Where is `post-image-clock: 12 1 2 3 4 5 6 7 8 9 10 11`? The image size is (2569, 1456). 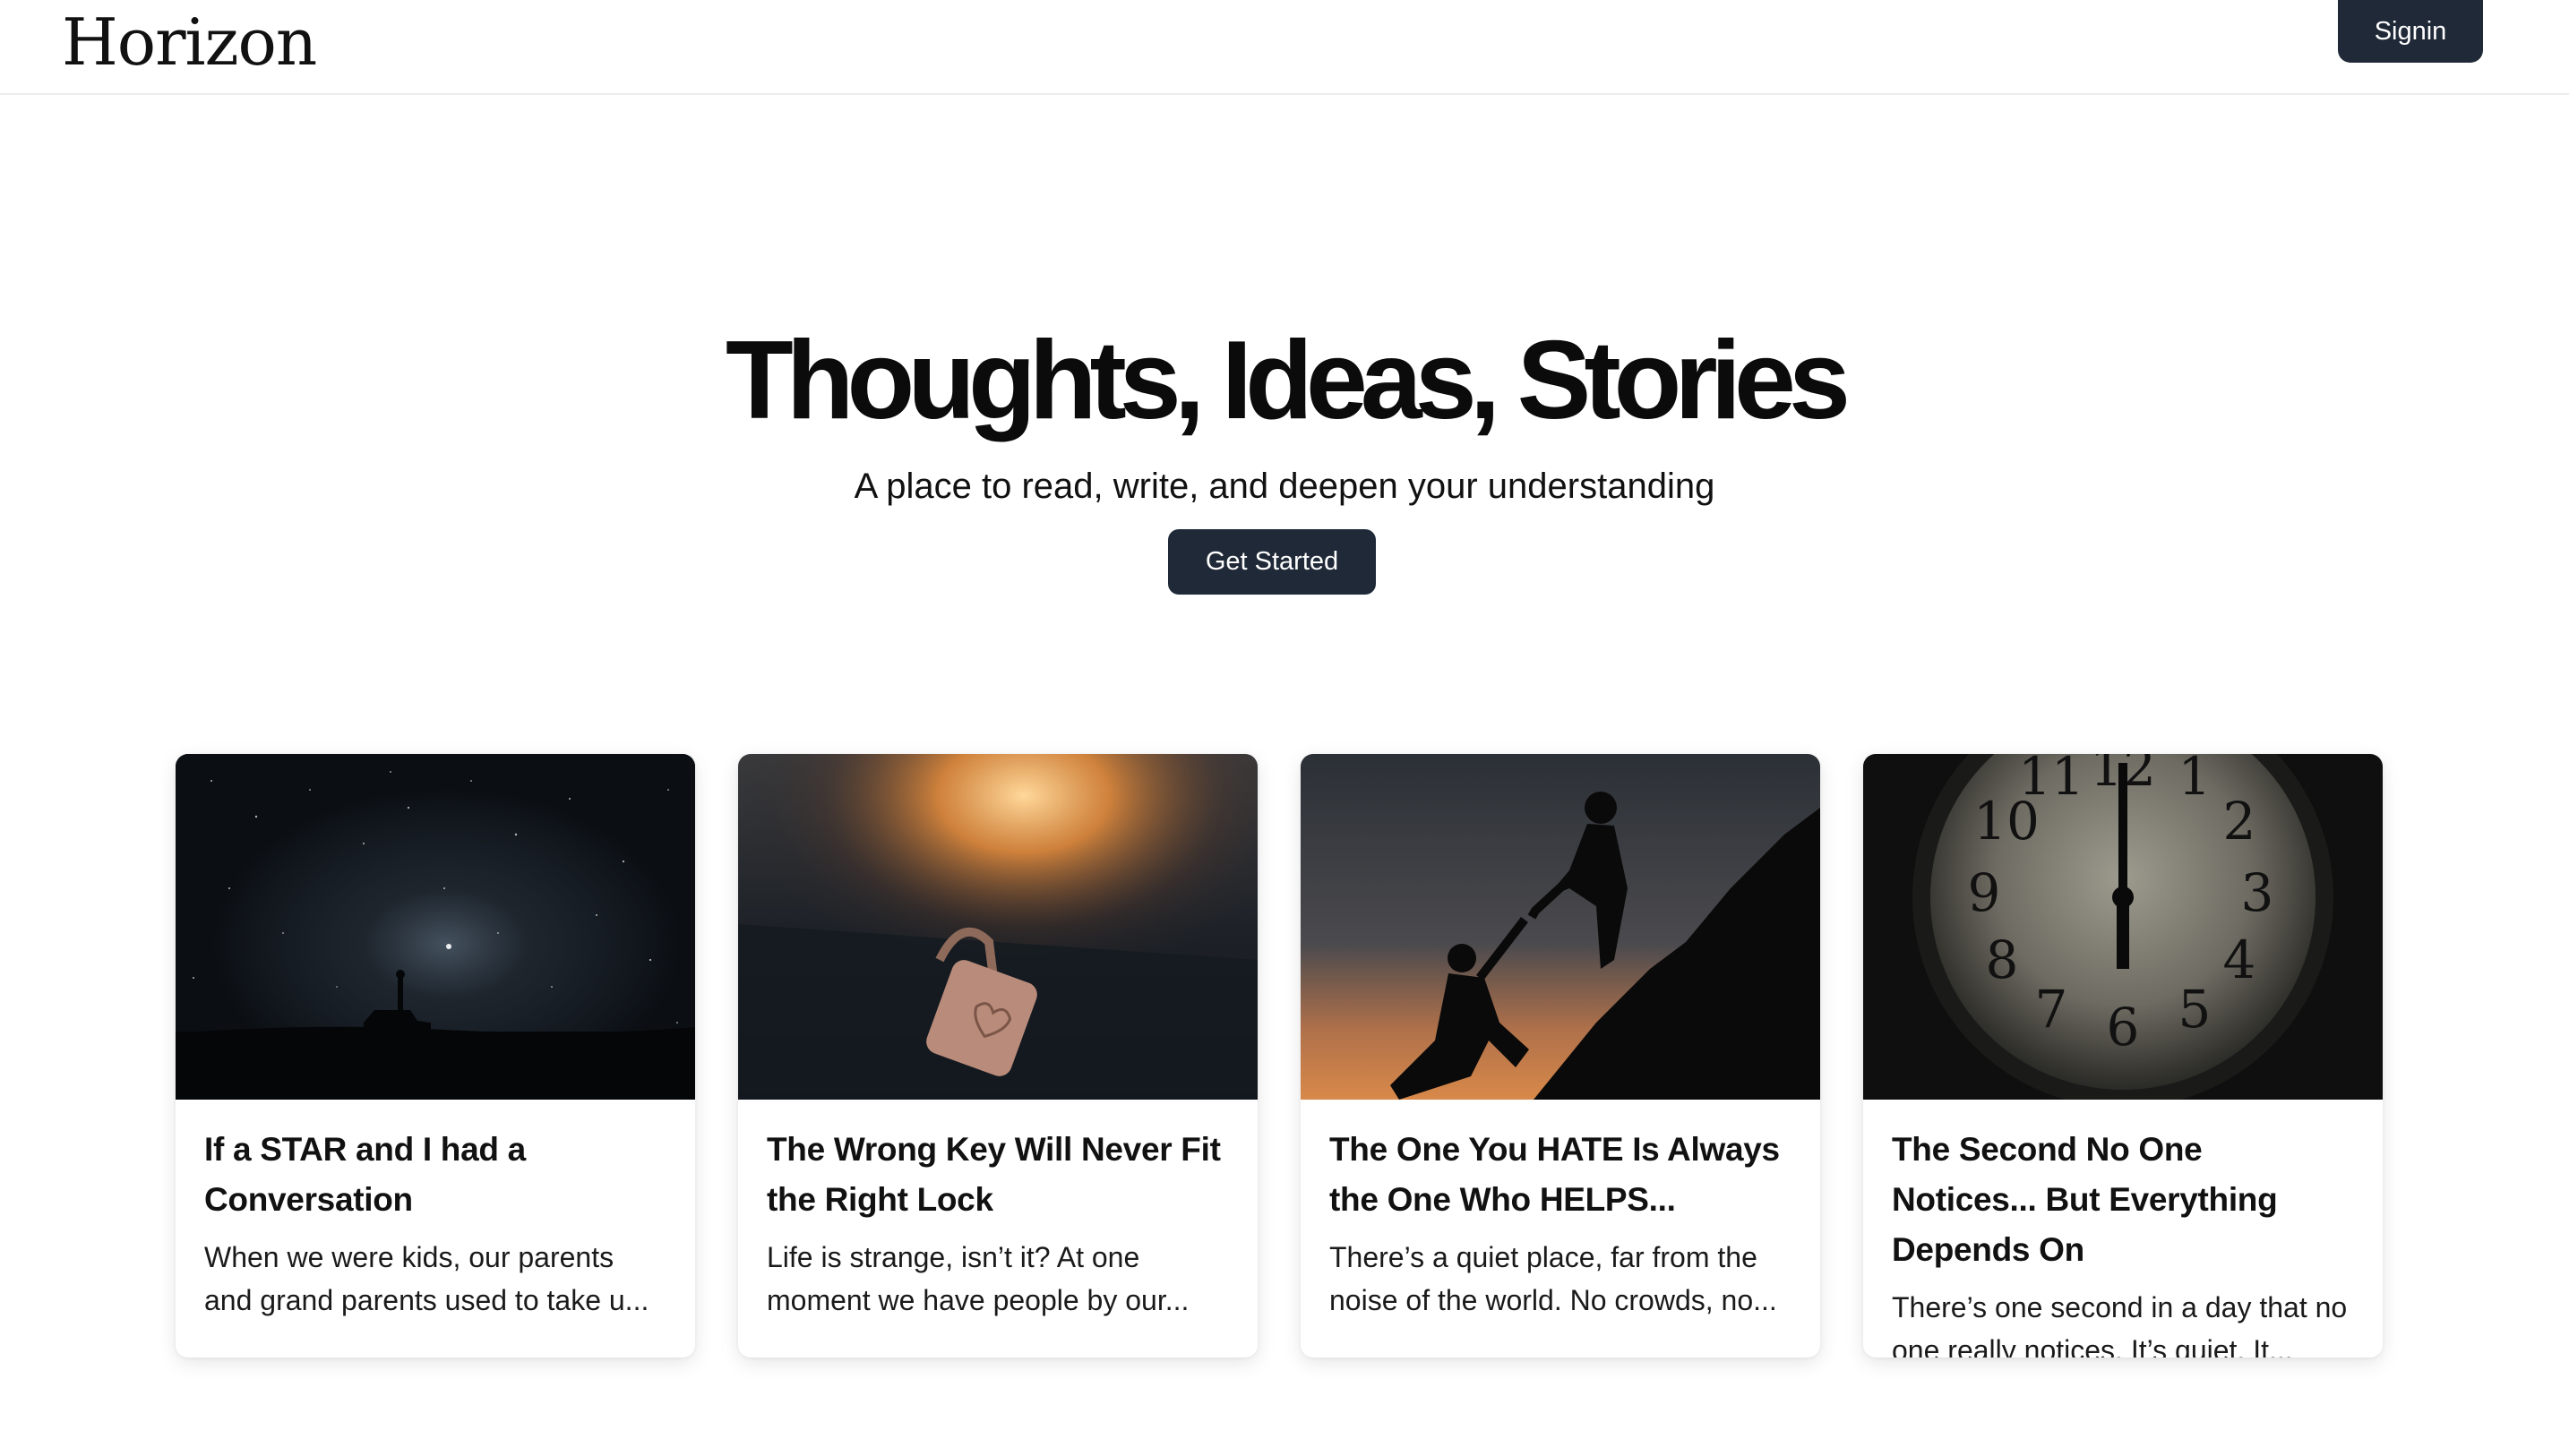
post-image-clock: 12 1 2 3 4 5 6 7 8 9 10 11 is located at coordinates (2123, 927).